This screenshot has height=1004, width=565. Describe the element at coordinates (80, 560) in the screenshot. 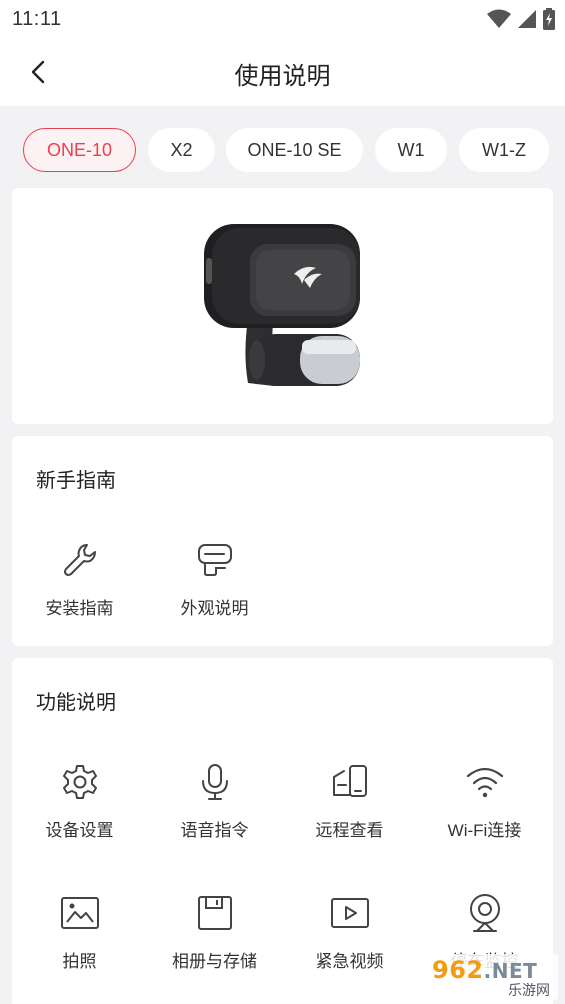

I see `wrench-icon` at that location.